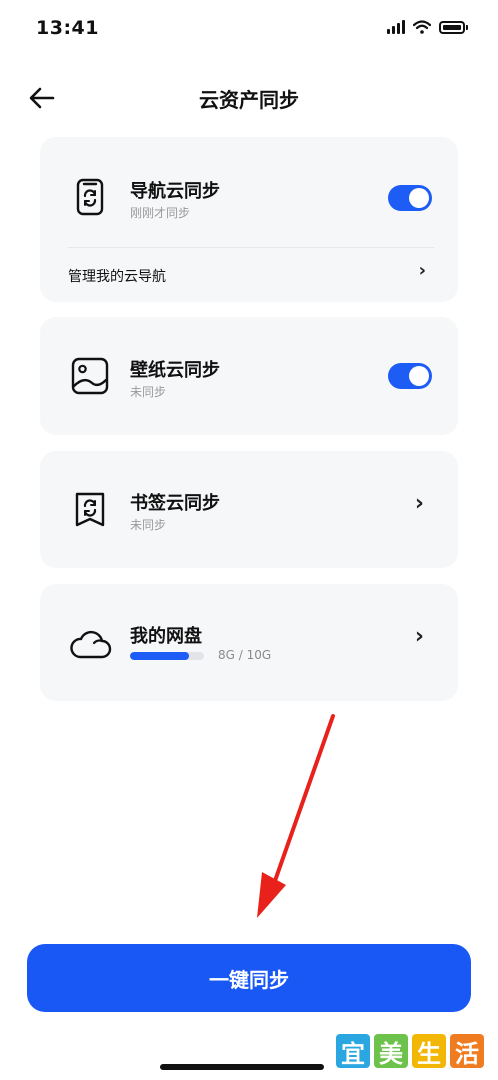  What do you see at coordinates (160, 213) in the screenshot?
I see `nav-sync-status: 刚刚才同步` at bounding box center [160, 213].